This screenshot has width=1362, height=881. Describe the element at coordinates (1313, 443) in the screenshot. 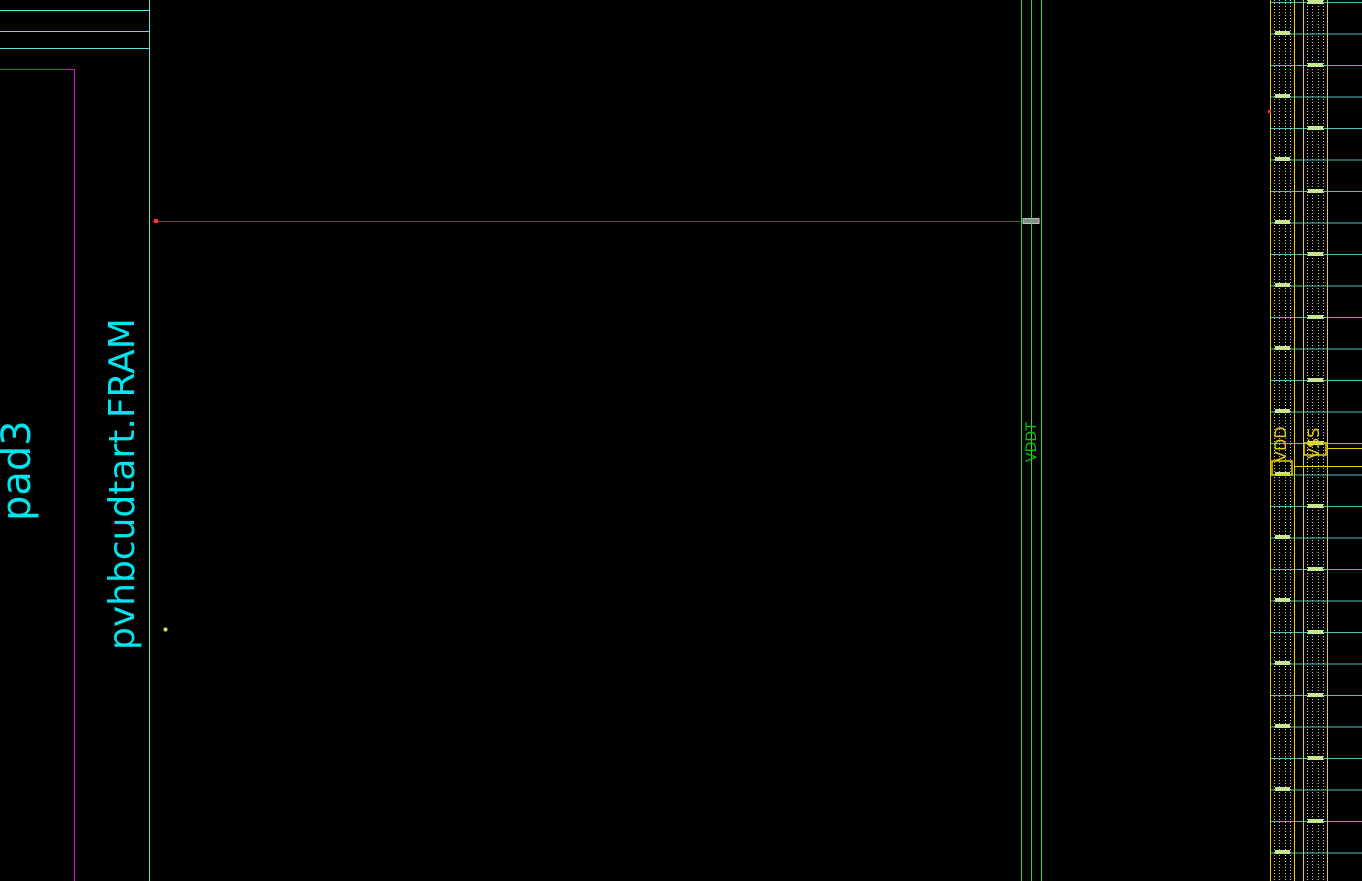

I see `vss-rail-label: VSS` at that location.